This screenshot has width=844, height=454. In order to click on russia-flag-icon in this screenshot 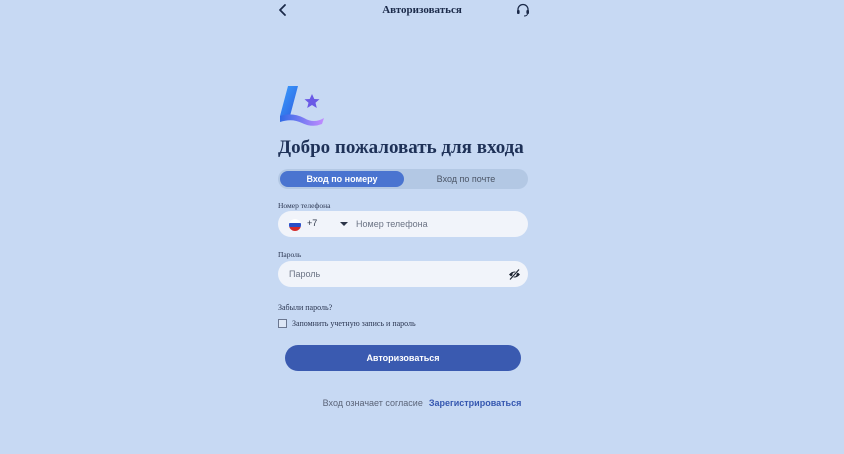, I will do `click(295, 225)`.